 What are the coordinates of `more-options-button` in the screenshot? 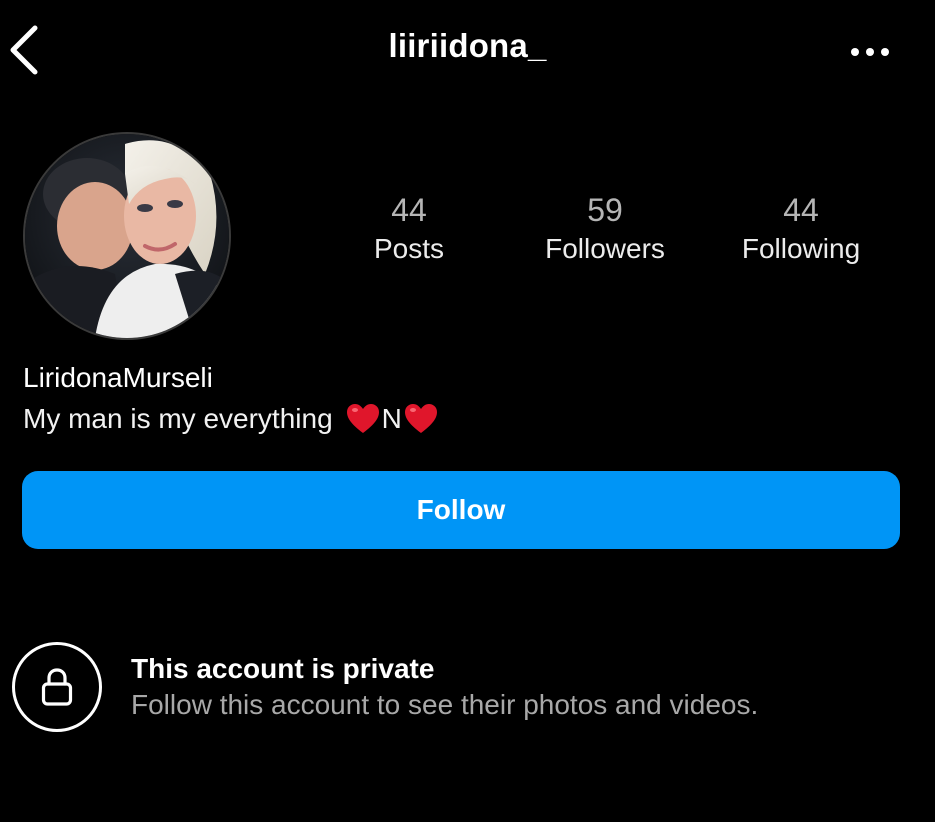 It's located at (870, 52).